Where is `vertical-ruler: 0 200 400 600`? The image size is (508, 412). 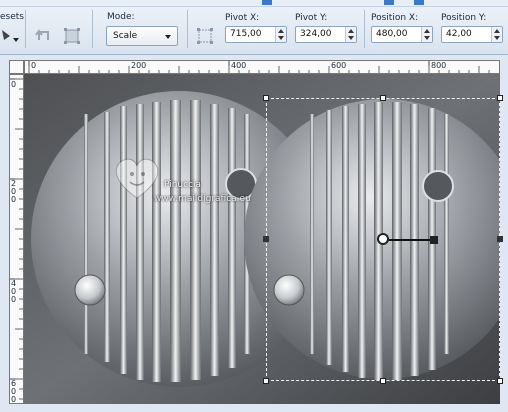
vertical-ruler: 0 200 400 600 is located at coordinates (16, 239).